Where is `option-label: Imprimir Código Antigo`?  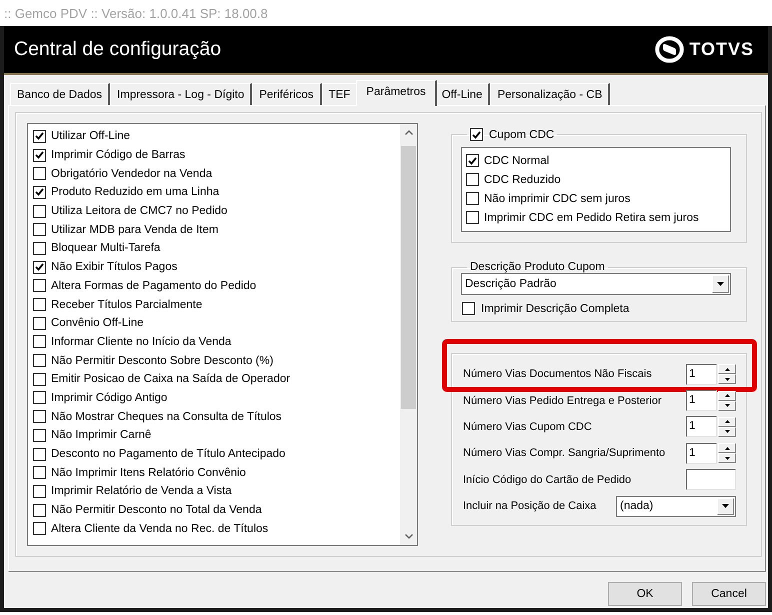
option-label: Imprimir Código Antigo is located at coordinates (109, 398).